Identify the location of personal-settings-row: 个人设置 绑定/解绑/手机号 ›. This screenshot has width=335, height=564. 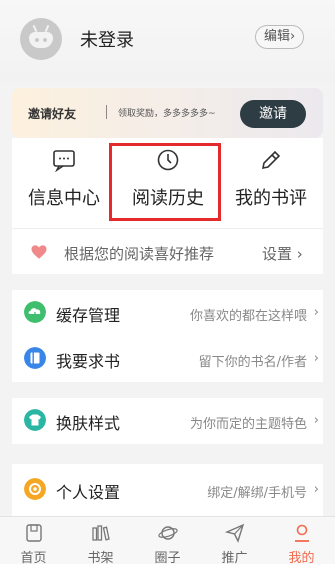
(167, 490).